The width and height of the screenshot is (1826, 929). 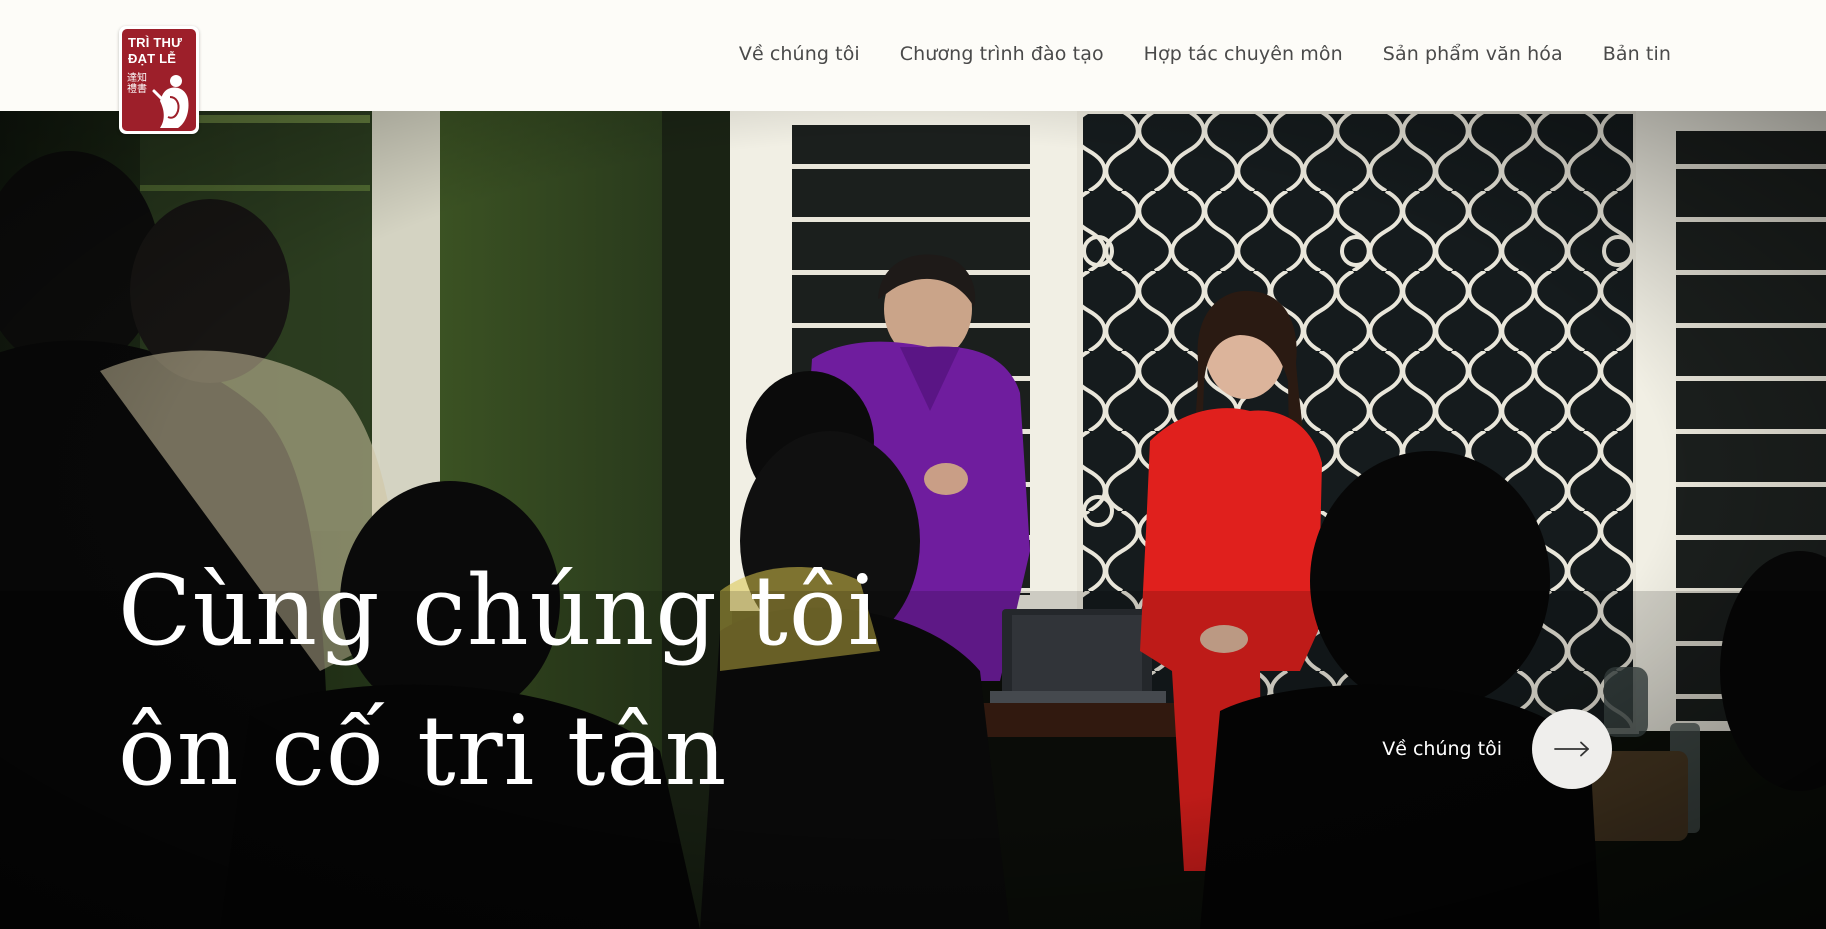 I want to click on nav-item-training-programs: Chương trình đào tạo, so click(x=1002, y=54).